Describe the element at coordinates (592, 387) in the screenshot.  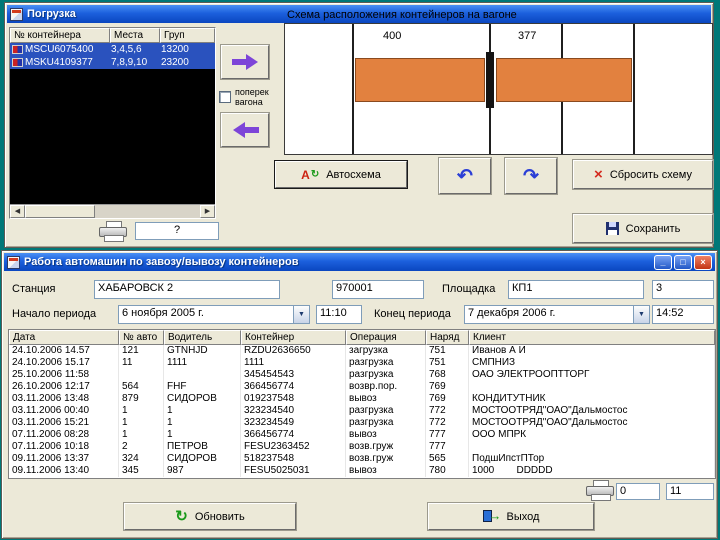
I see `table-cell` at that location.